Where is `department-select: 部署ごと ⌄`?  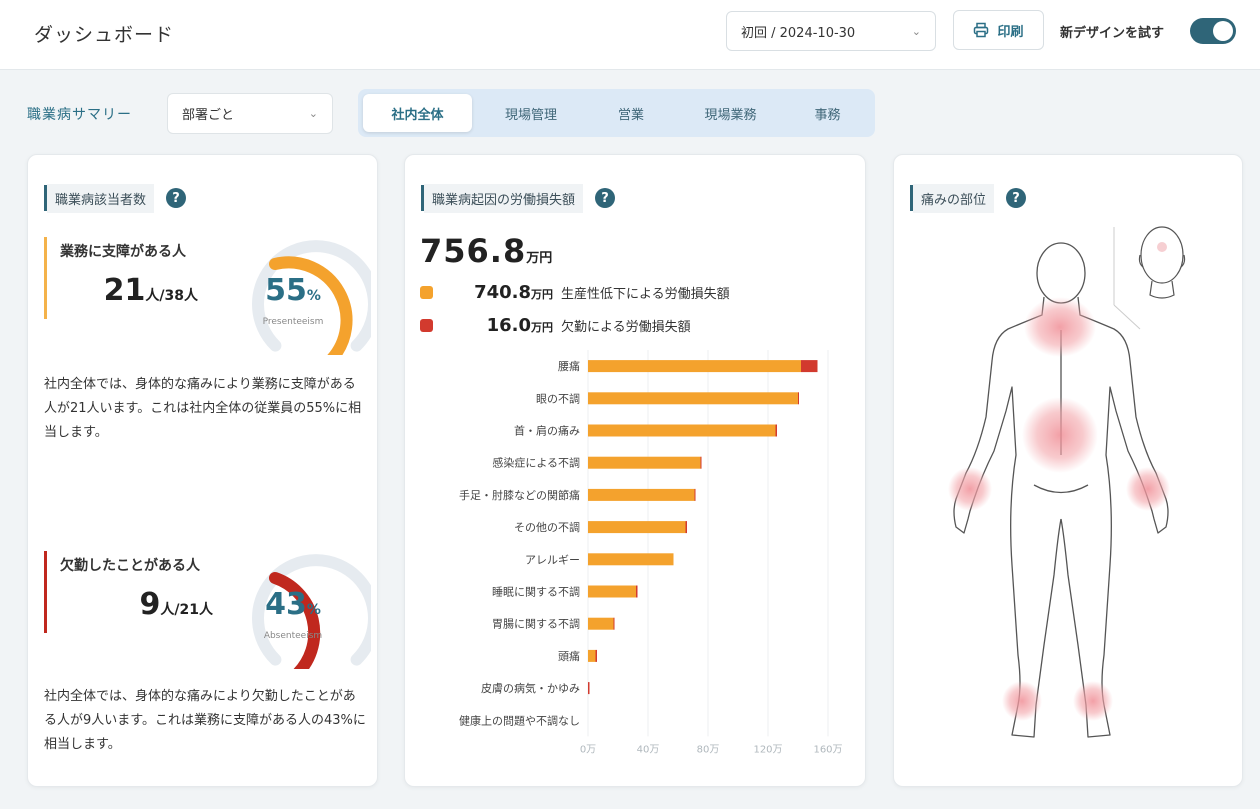
department-select: 部署ごと ⌄ is located at coordinates (250, 113).